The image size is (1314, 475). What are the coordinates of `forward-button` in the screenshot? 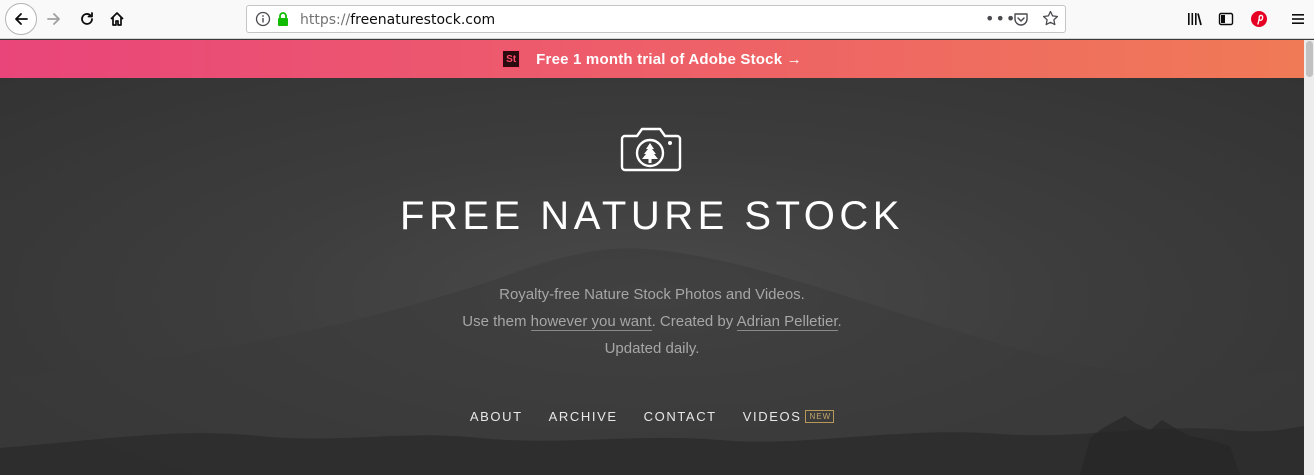 It's located at (54, 19).